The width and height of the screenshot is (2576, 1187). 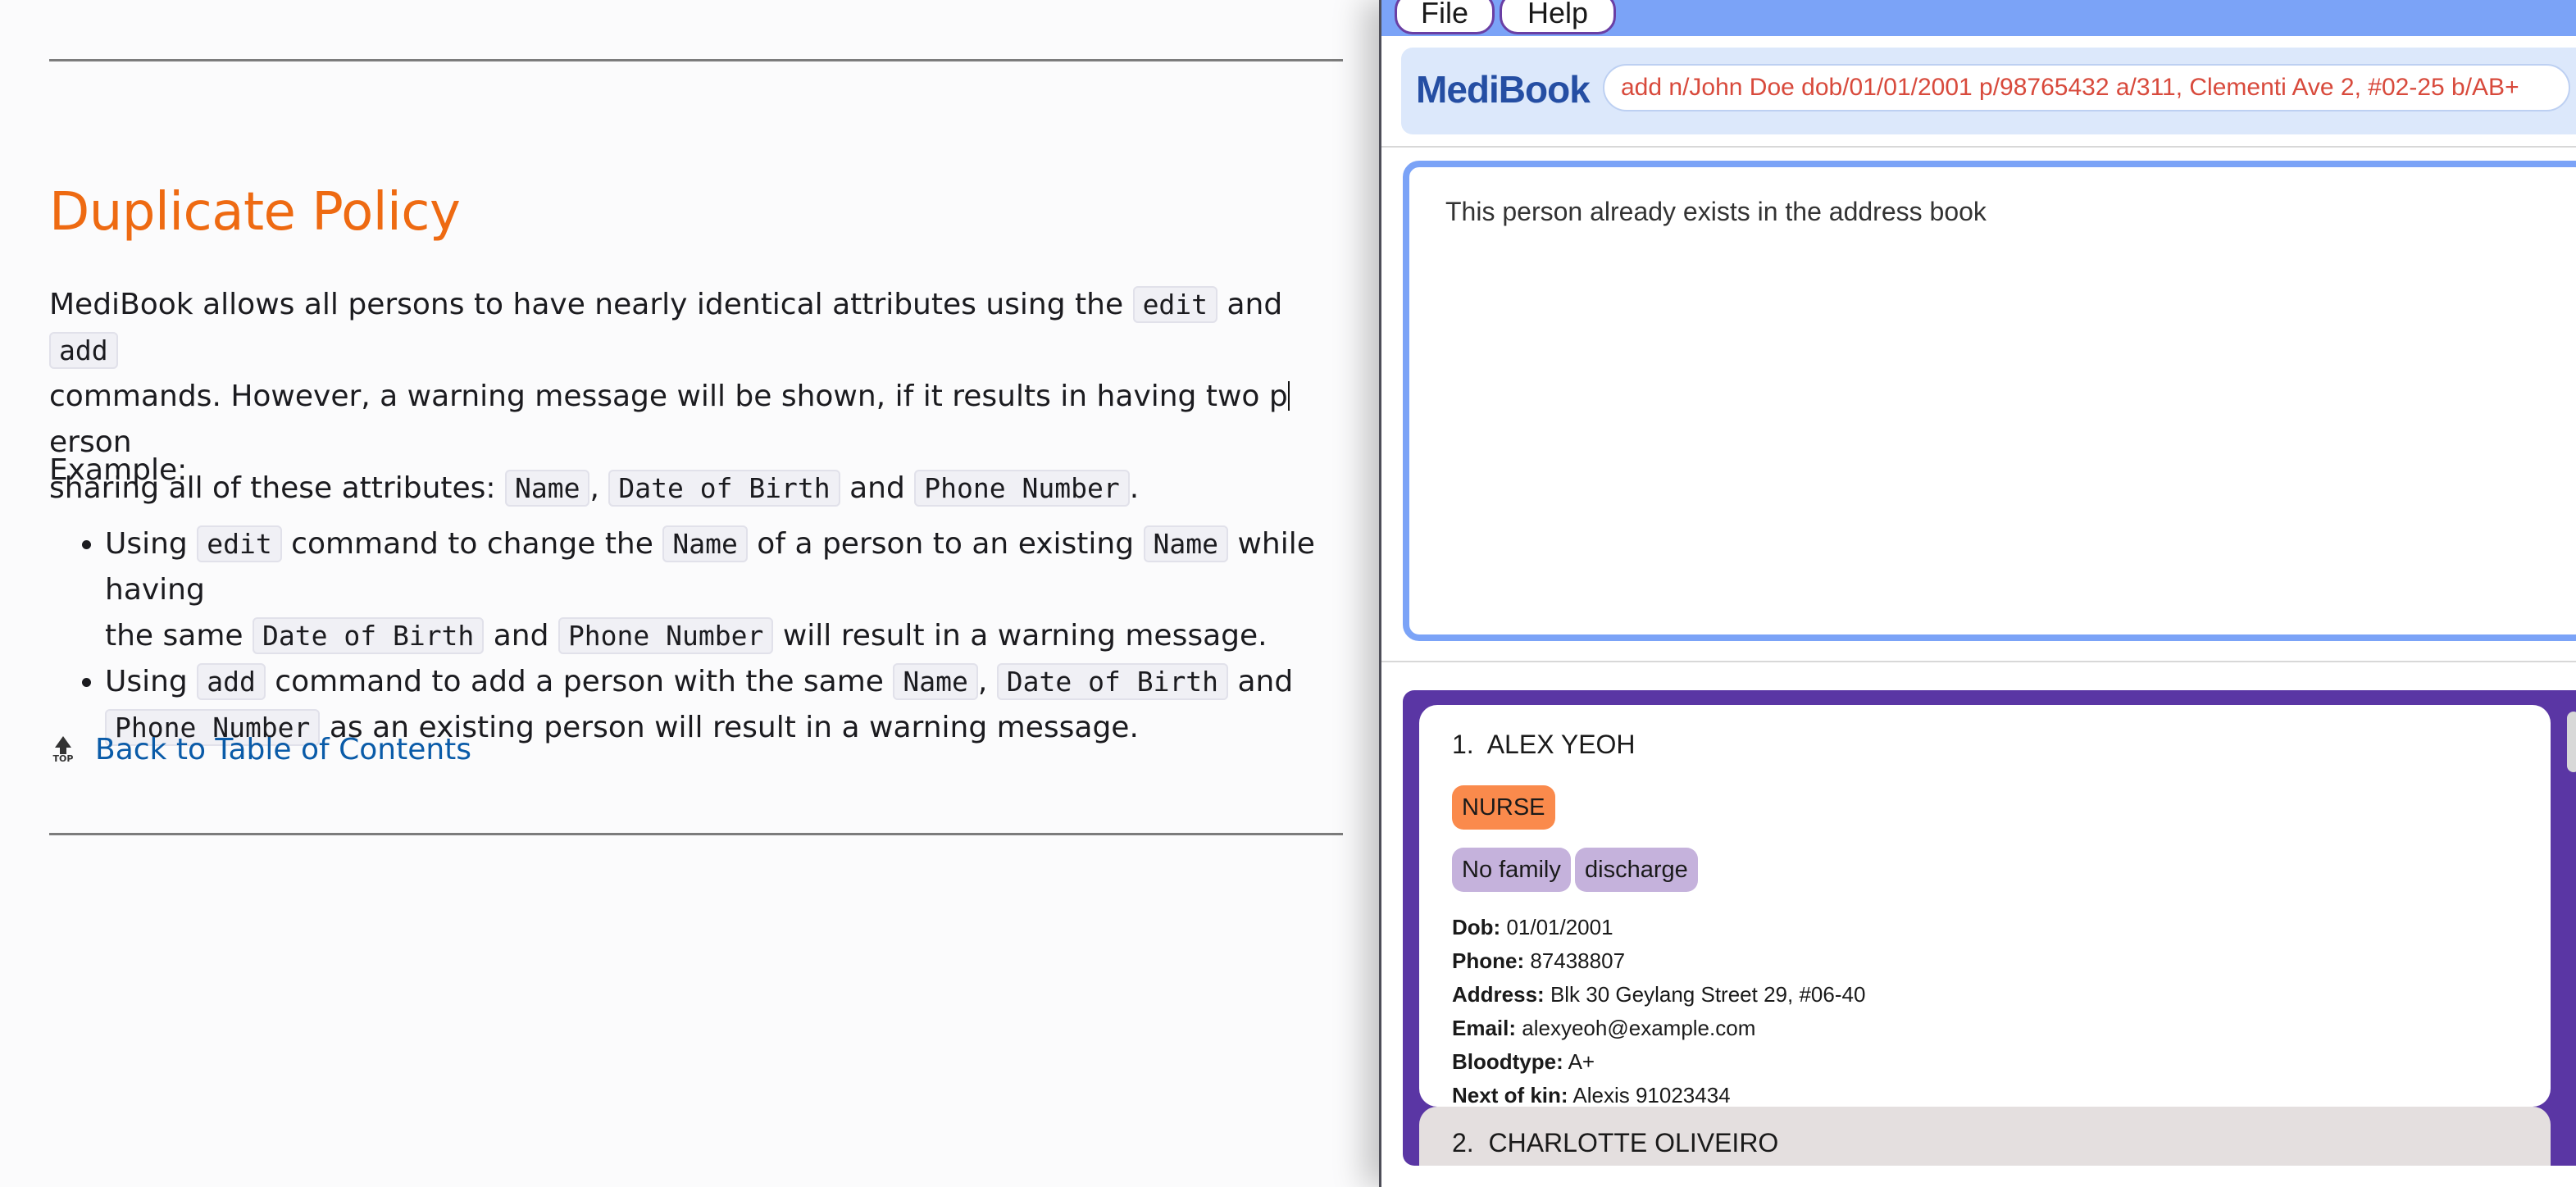 What do you see at coordinates (2087, 87) in the screenshot?
I see `command-input` at bounding box center [2087, 87].